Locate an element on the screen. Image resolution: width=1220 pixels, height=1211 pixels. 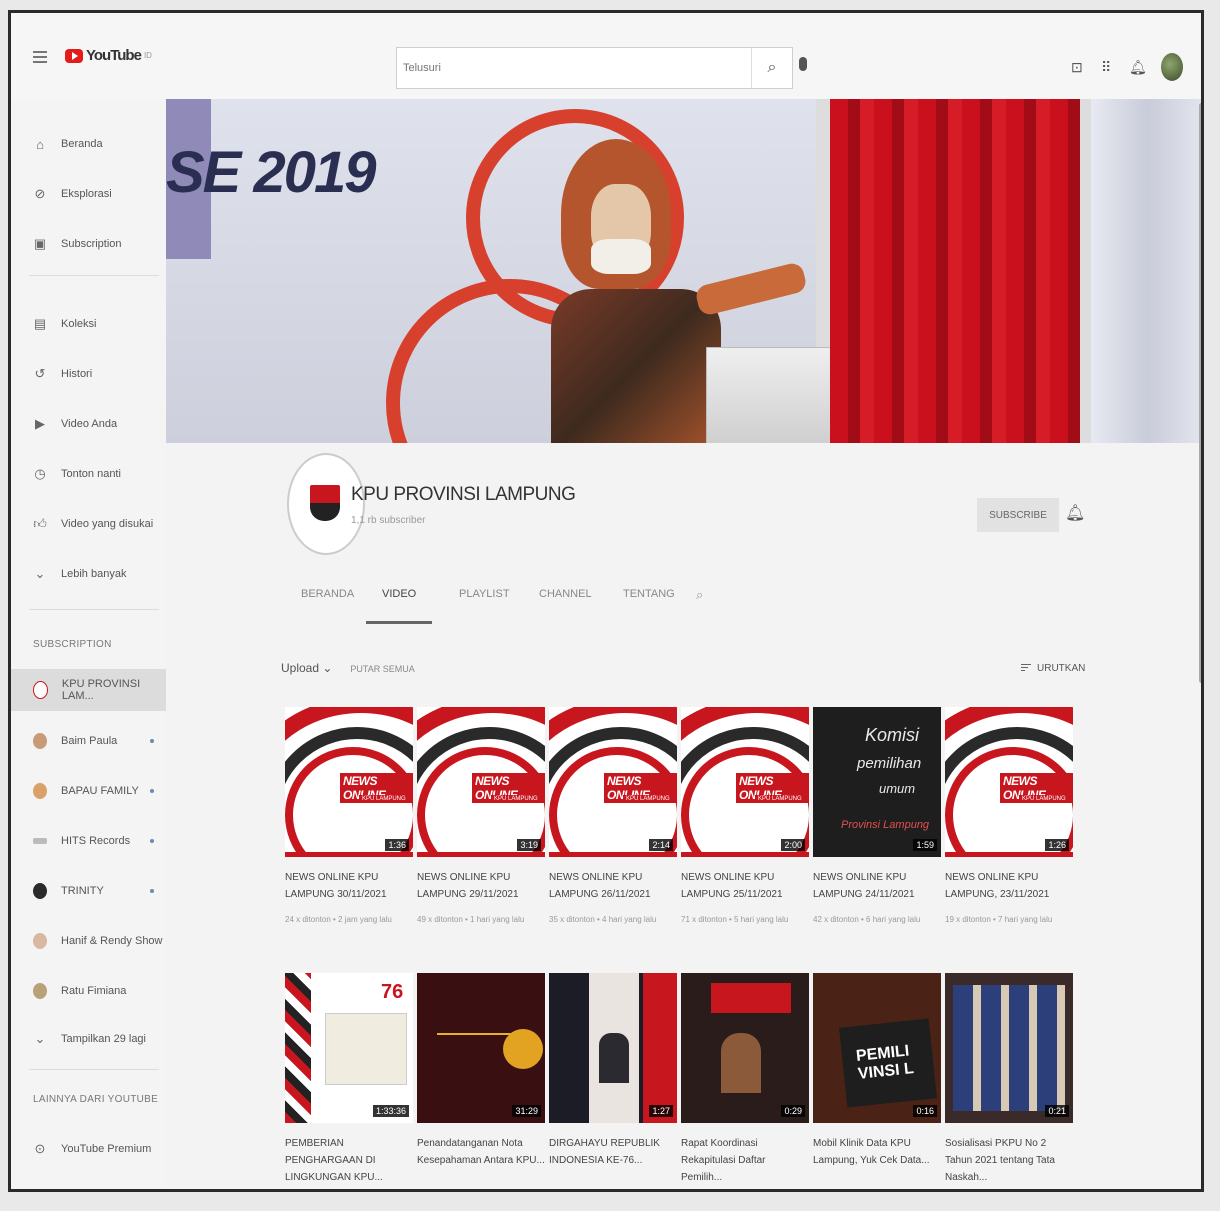
video-thumbnail: 1:27 is located at coordinates (613, 1048).